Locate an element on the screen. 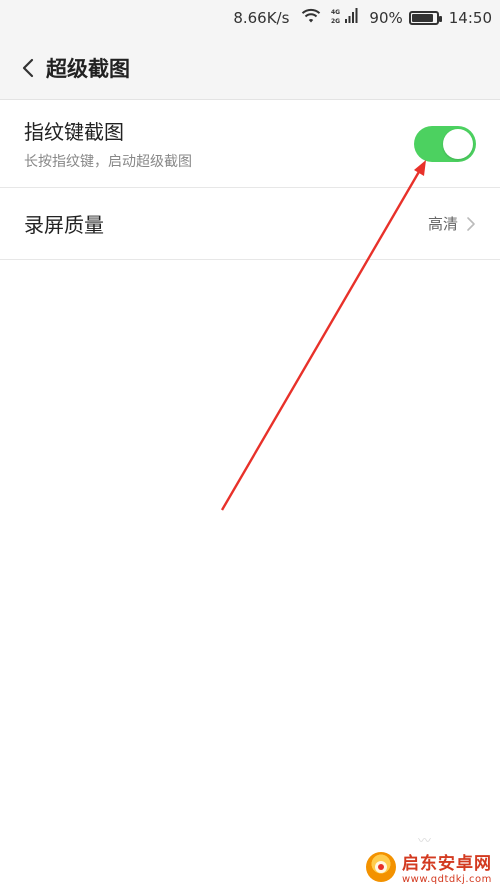 This screenshot has width=500, height=889. status-time: 14:50 is located at coordinates (470, 18).